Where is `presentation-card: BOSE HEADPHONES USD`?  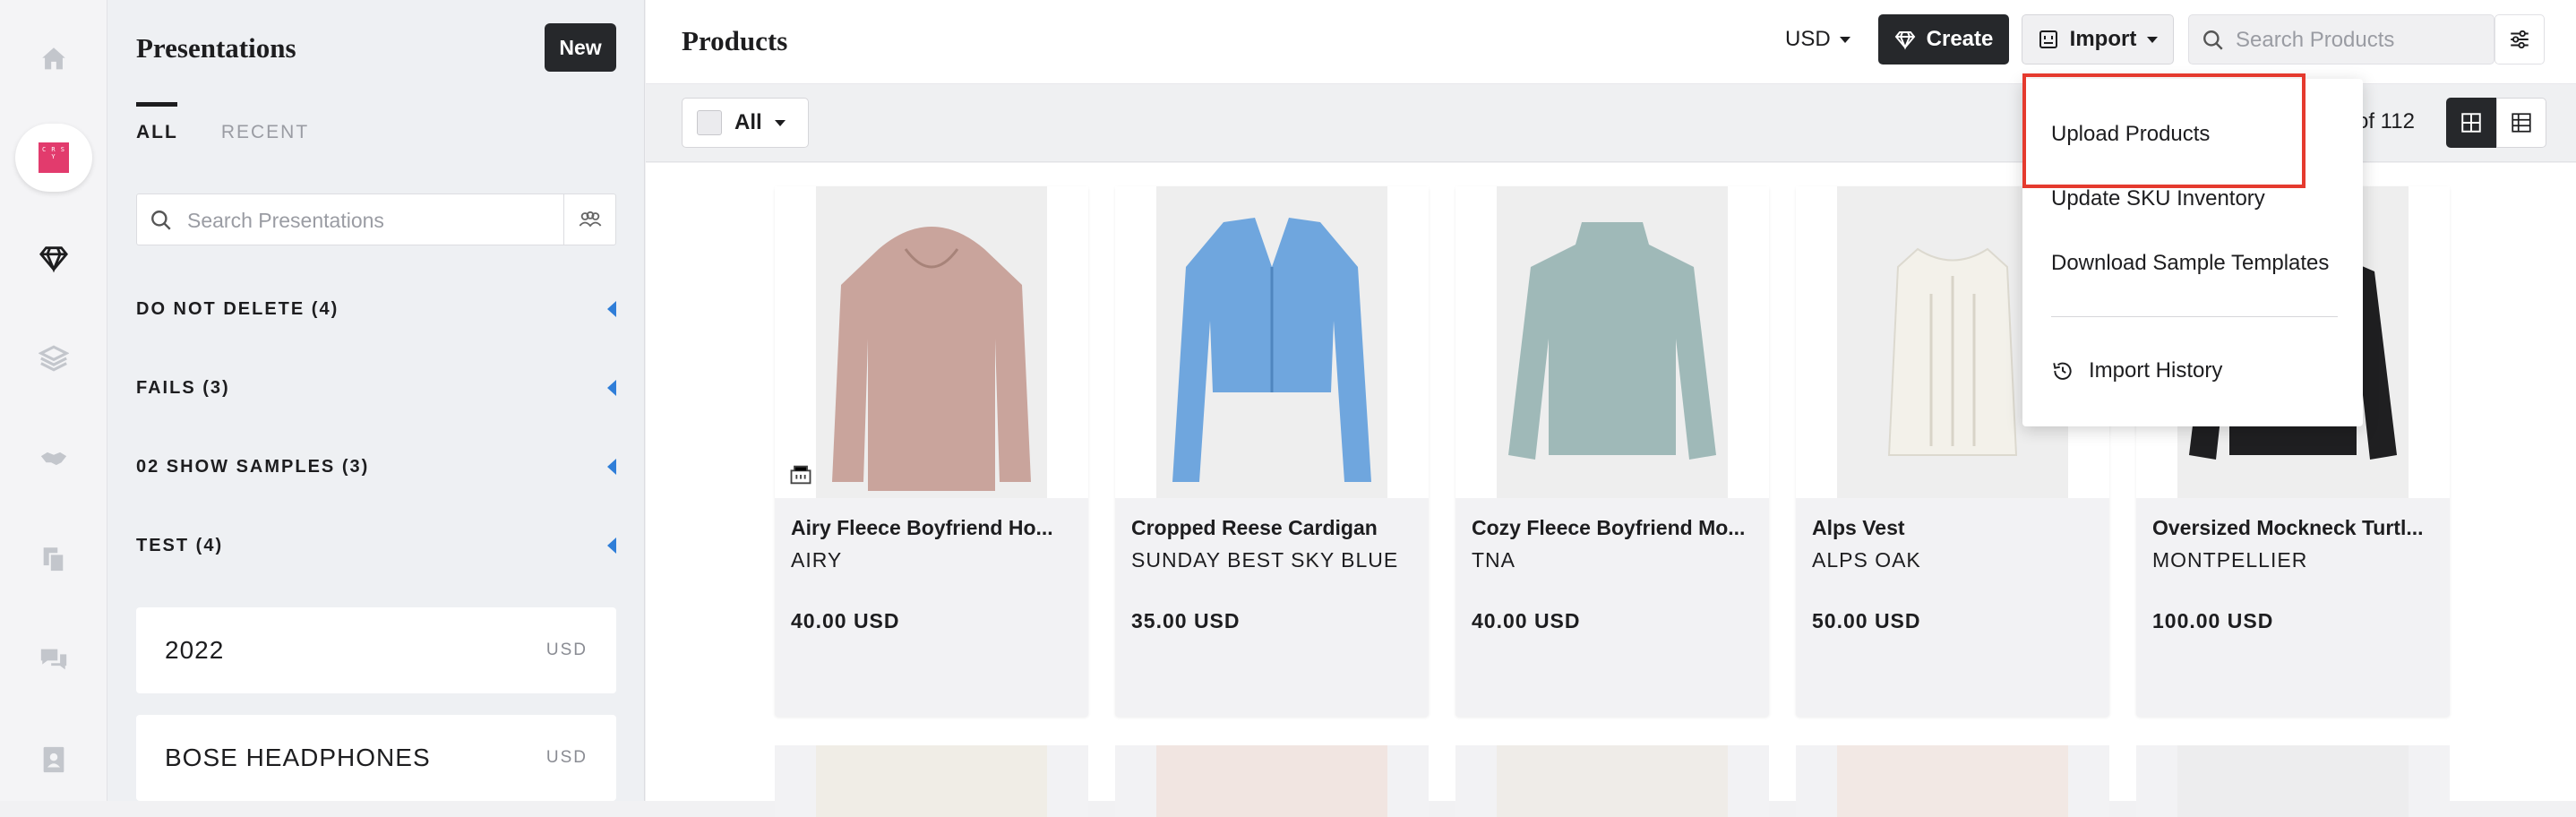
presentation-card: BOSE HEADPHONES USD is located at coordinates (376, 758).